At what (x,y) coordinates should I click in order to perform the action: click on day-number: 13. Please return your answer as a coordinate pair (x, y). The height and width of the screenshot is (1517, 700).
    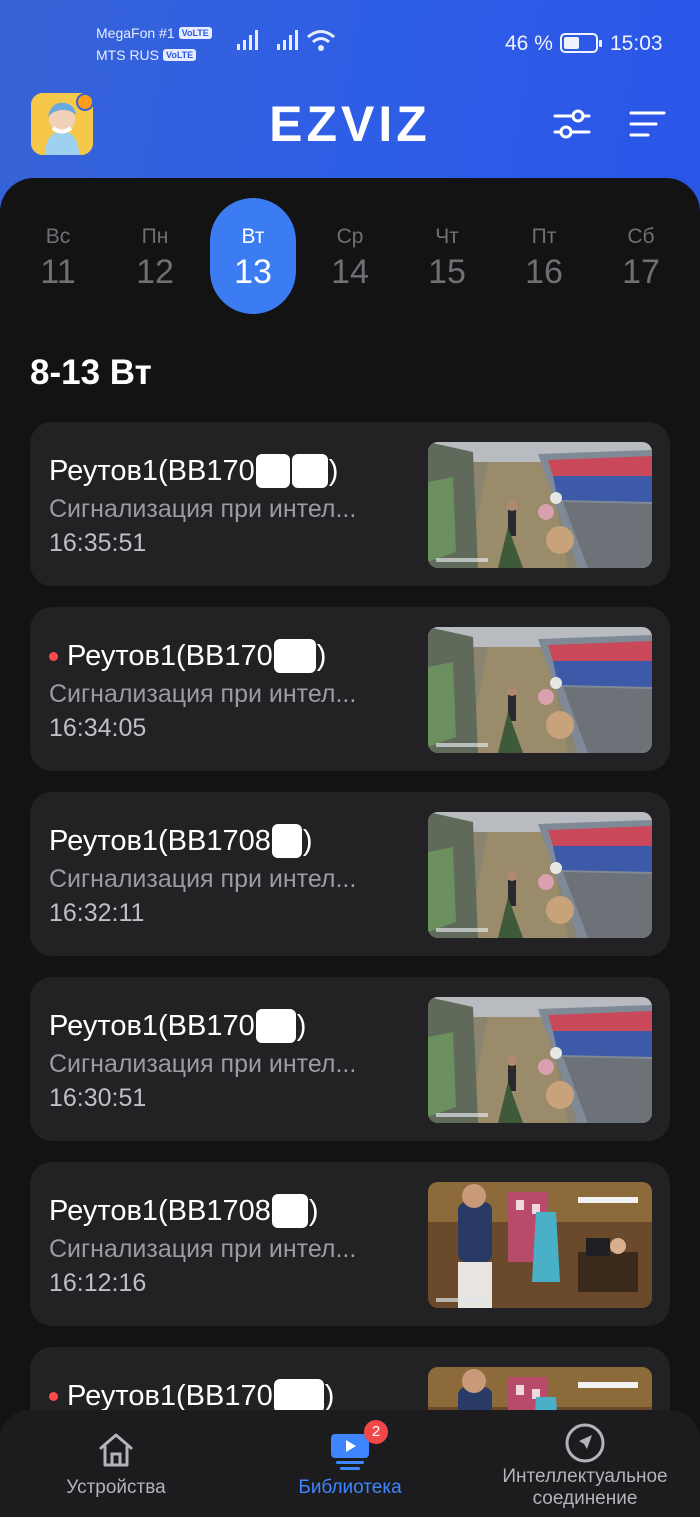
    Looking at the image, I should click on (253, 272).